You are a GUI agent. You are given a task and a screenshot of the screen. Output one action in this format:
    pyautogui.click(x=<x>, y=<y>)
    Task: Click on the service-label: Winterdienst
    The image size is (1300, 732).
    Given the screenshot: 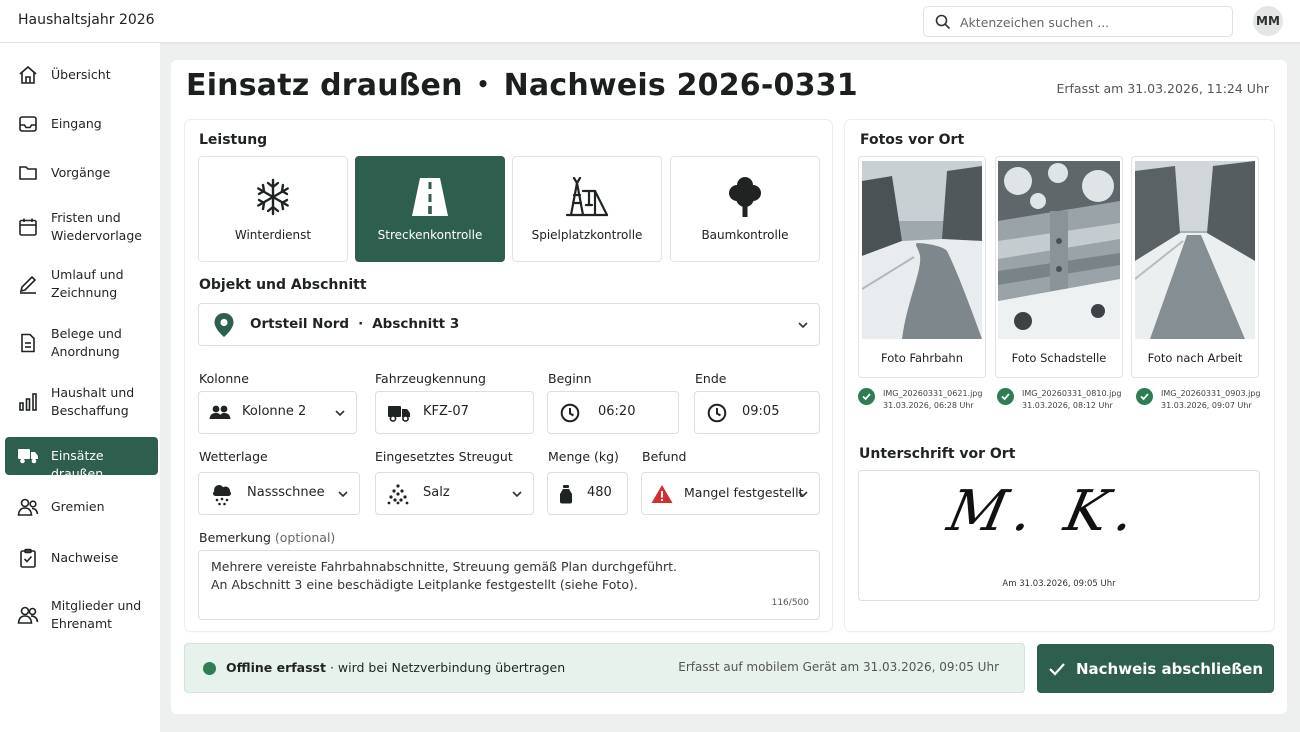 What is the action you would take?
    pyautogui.click(x=273, y=235)
    